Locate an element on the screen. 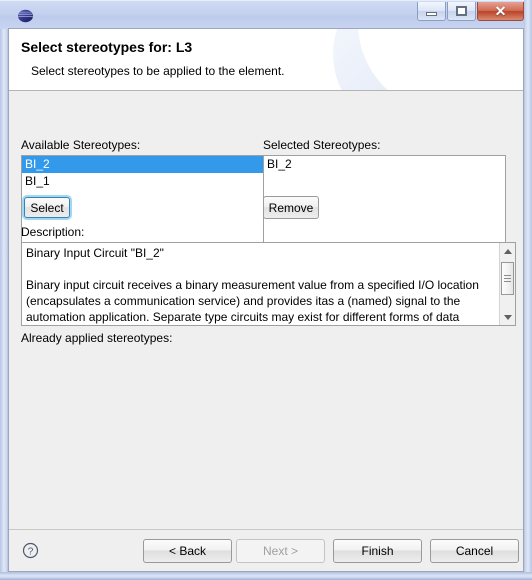 The image size is (532, 580). page-title: Select stereotypes for: L3 is located at coordinates (107, 47).